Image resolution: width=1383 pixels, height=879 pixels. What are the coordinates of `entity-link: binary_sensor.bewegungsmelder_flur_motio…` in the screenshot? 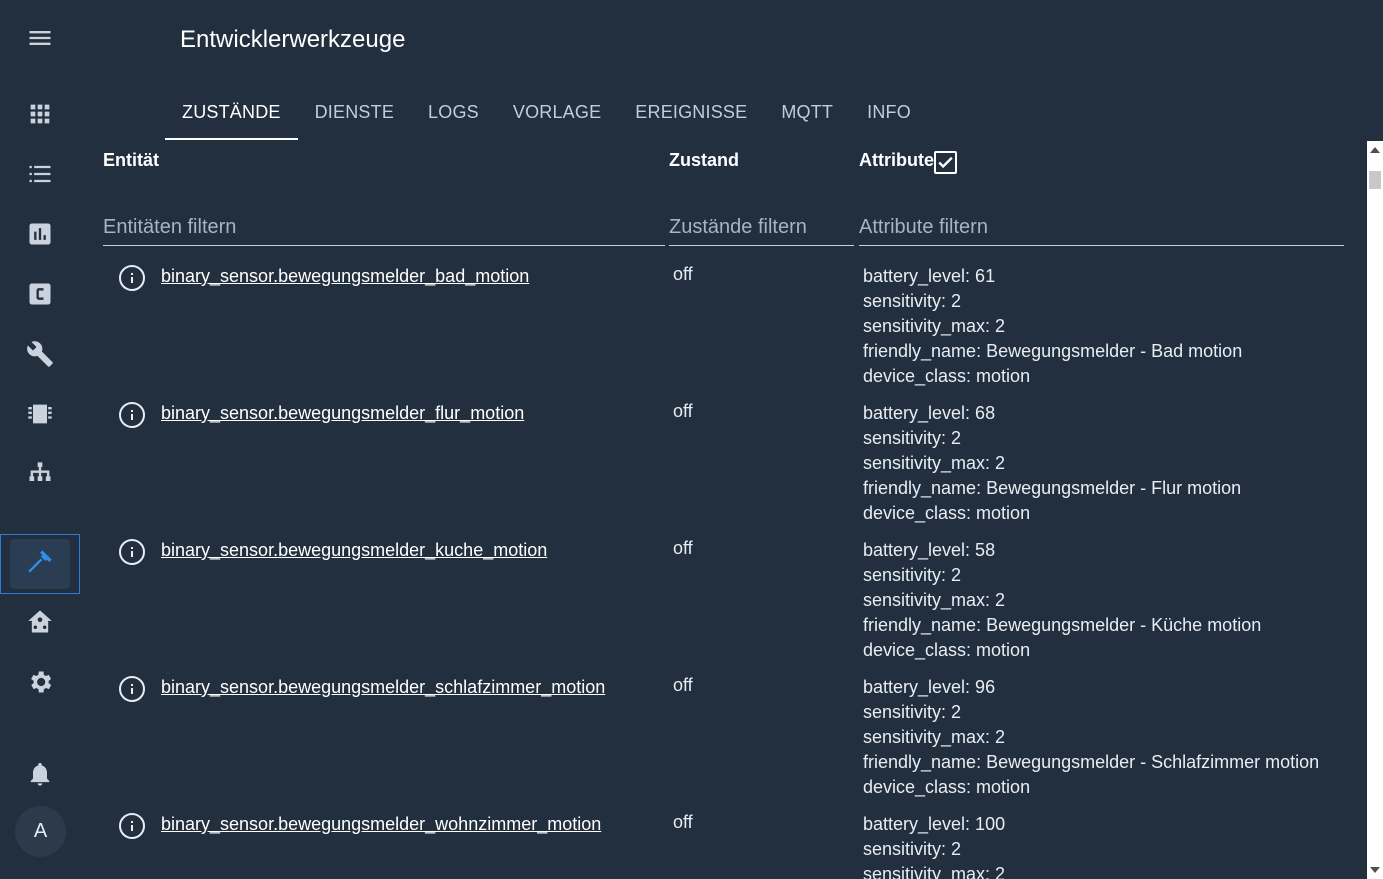 It's located at (342, 413).